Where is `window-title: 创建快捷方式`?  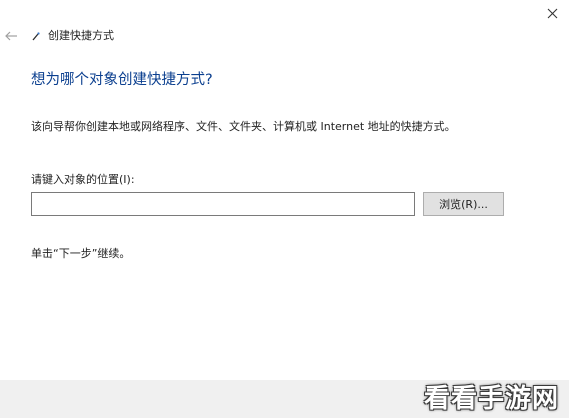
window-title: 创建快捷方式 is located at coordinates (81, 35).